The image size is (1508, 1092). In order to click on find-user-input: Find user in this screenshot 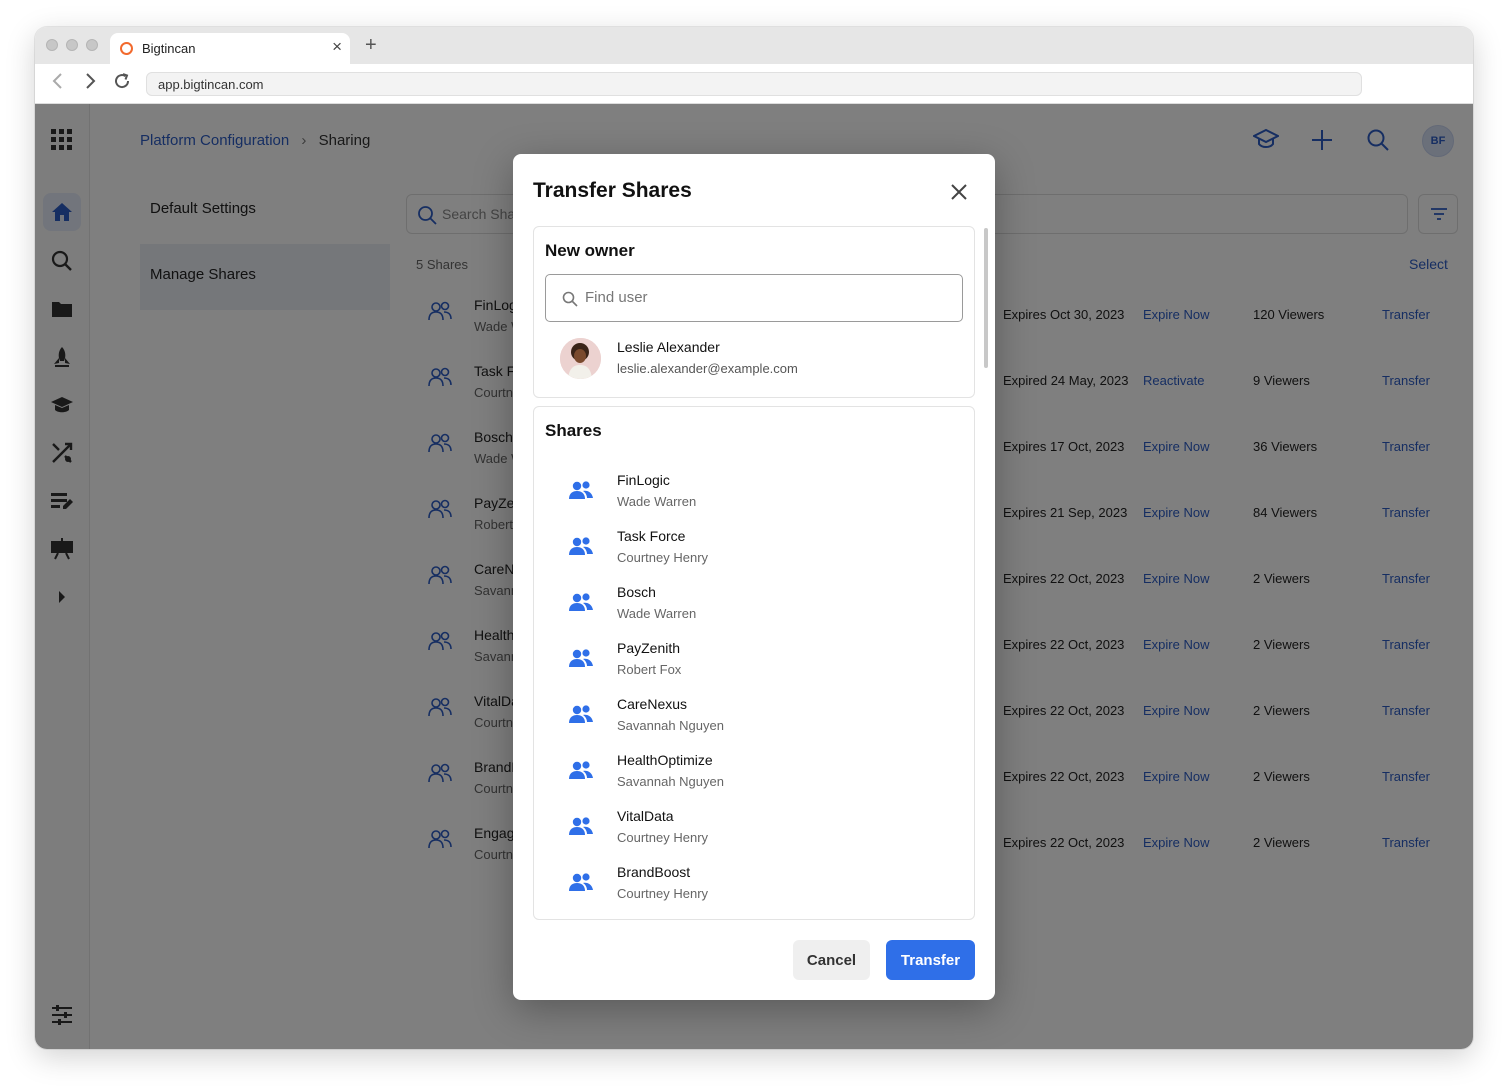, I will do `click(754, 298)`.